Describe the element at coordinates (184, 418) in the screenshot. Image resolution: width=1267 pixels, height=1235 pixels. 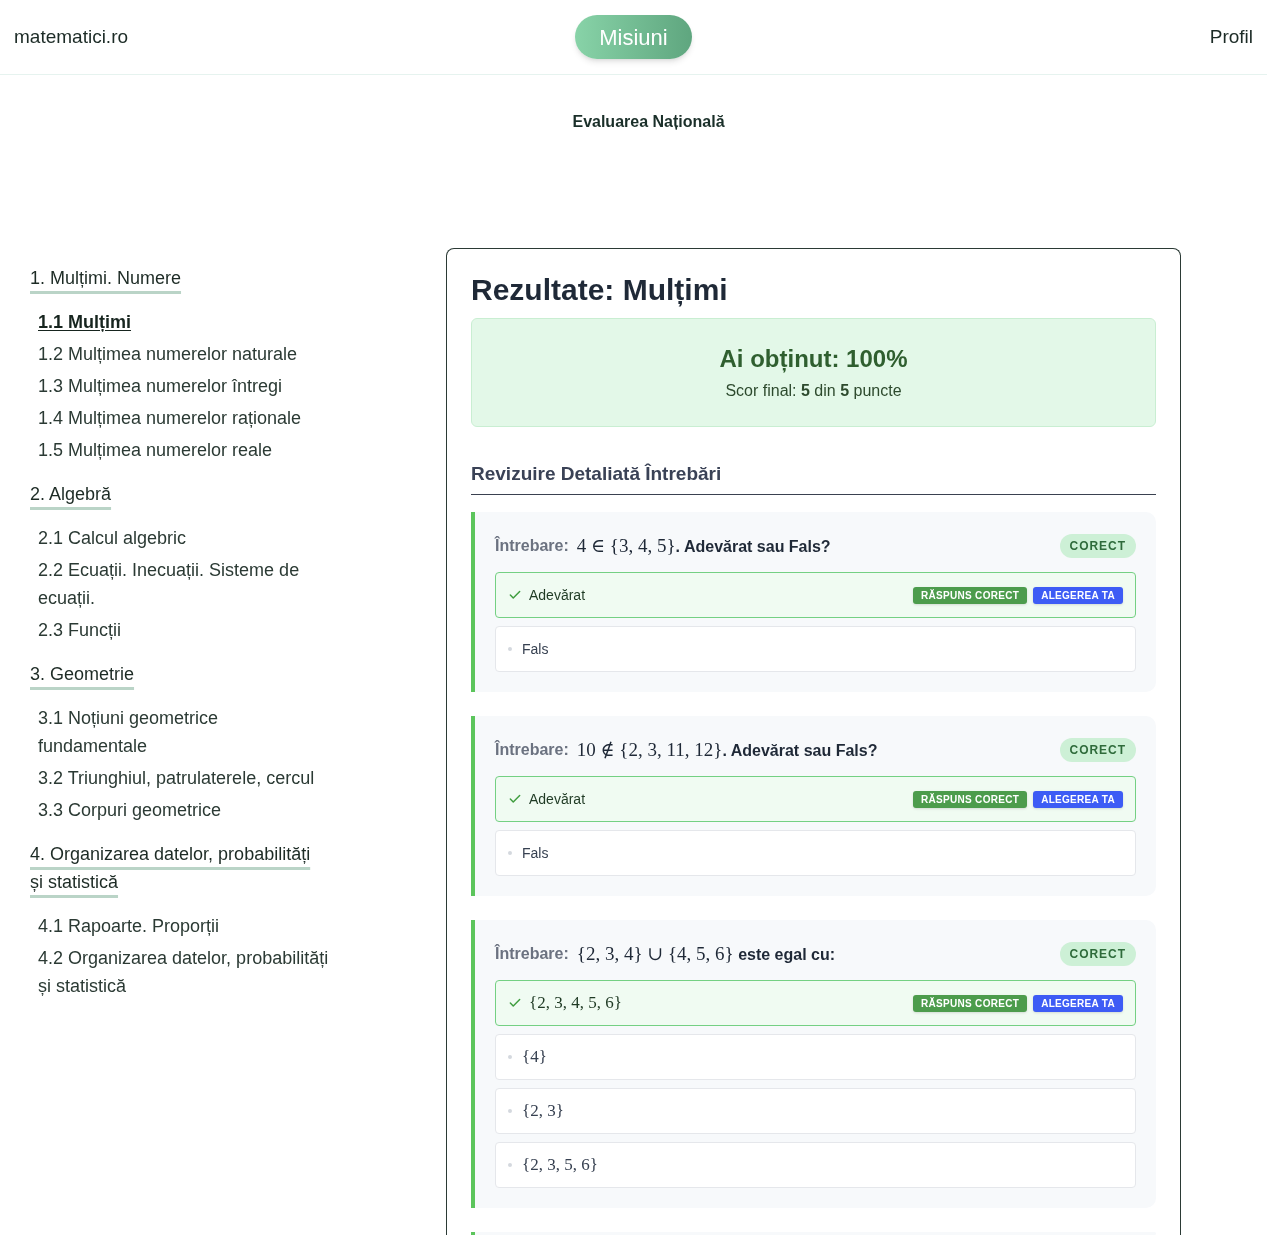
I see `sidebar-item: 1.4 Mulțimea numerelor raționale` at that location.